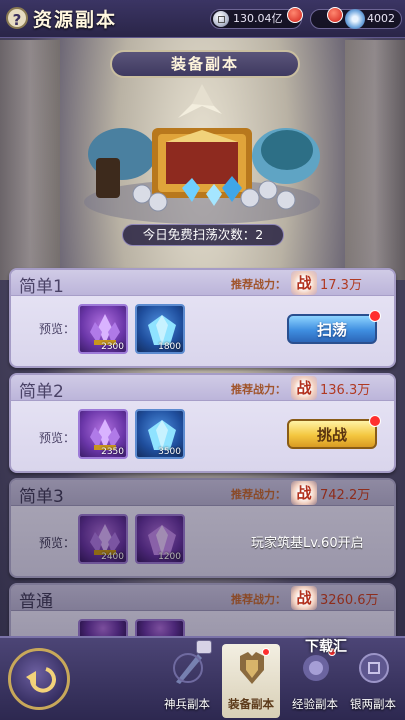 The height and width of the screenshot is (720, 405). Describe the element at coordinates (187, 704) in the screenshot. I see `tab-label: 神兵副本` at that location.